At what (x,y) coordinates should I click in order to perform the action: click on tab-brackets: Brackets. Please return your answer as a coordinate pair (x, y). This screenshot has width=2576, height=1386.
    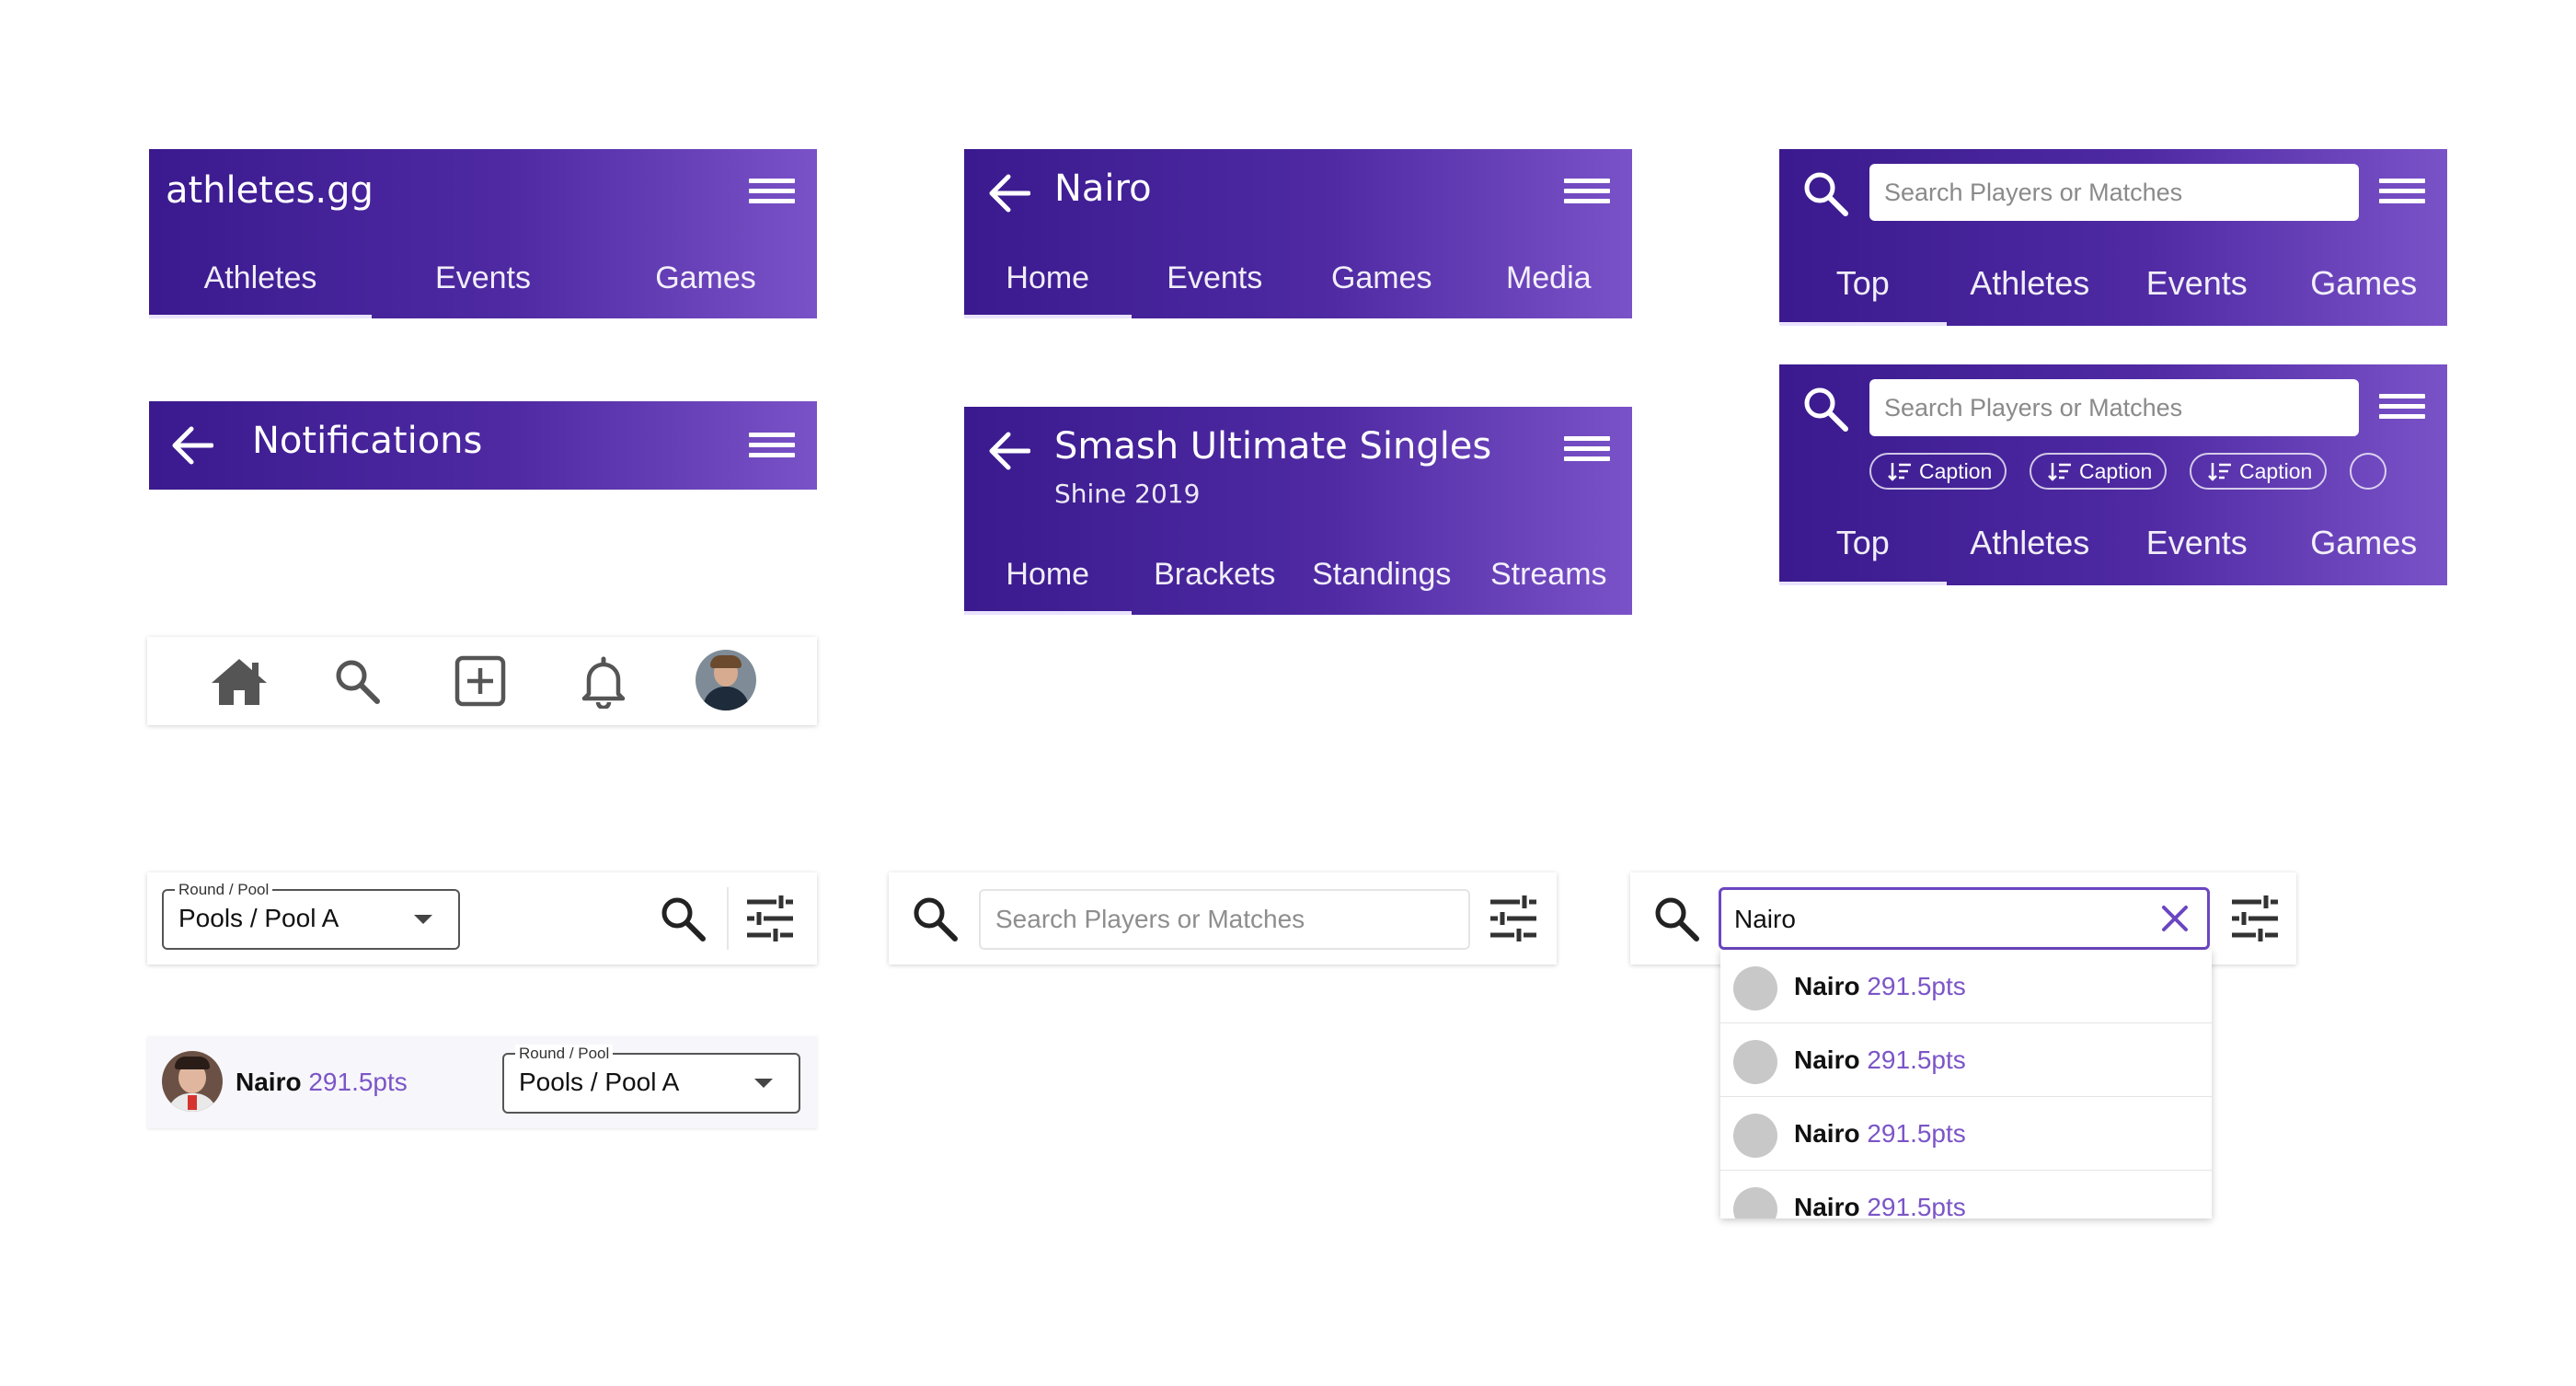
    Looking at the image, I should click on (1215, 576).